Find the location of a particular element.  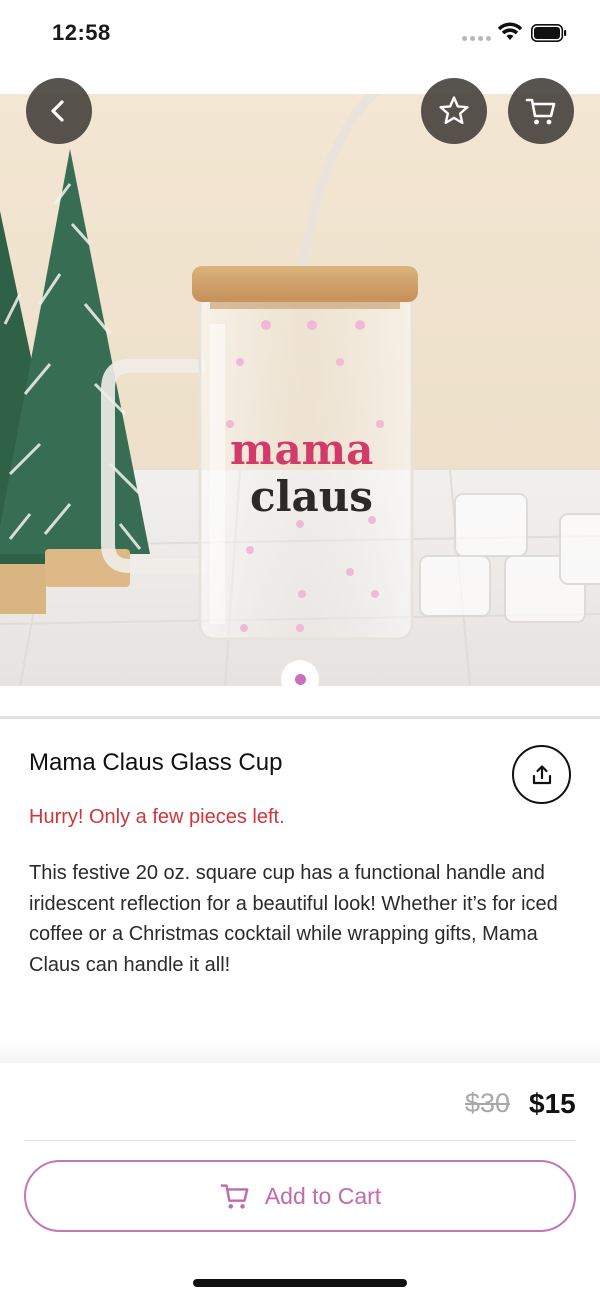

add-to-cart-label: Add to Cart is located at coordinates (323, 1195).